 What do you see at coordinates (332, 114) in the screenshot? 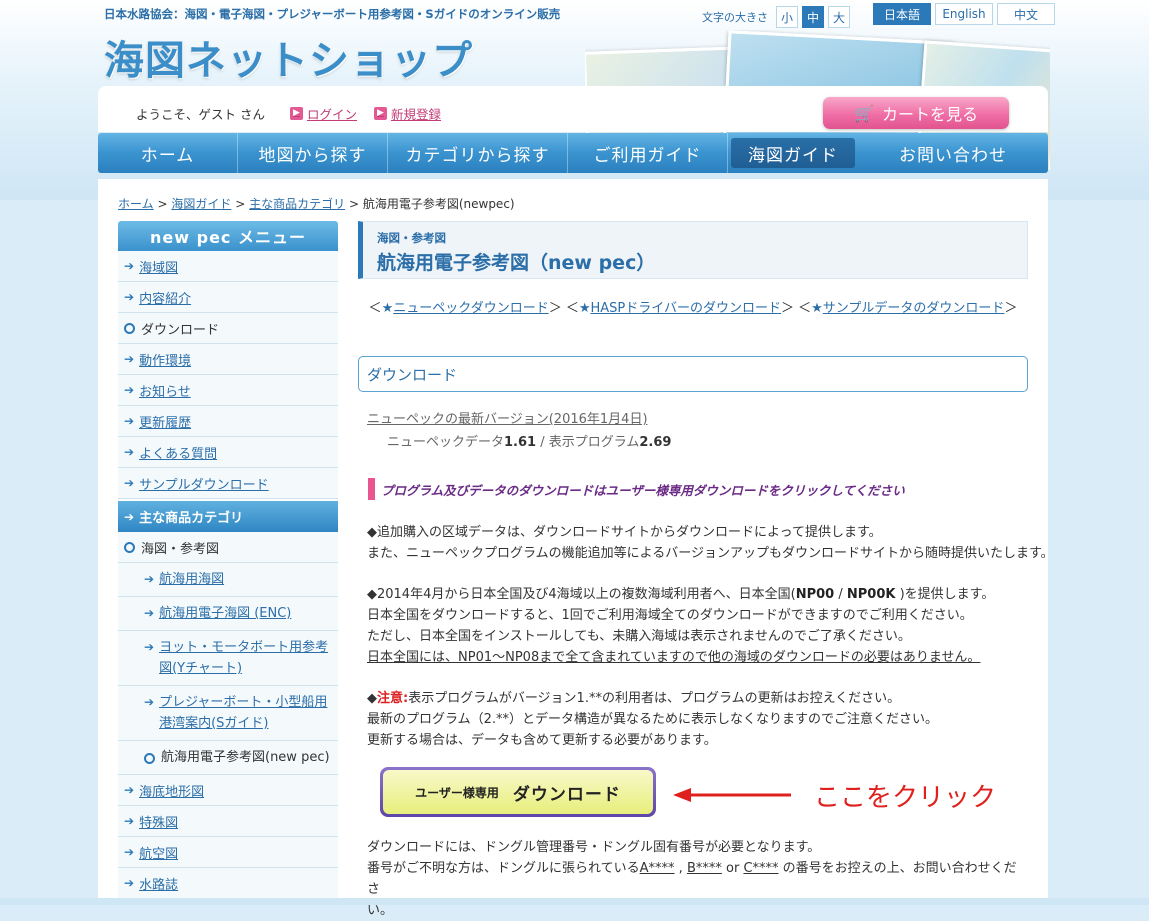
I see `login-label: ログイン` at bounding box center [332, 114].